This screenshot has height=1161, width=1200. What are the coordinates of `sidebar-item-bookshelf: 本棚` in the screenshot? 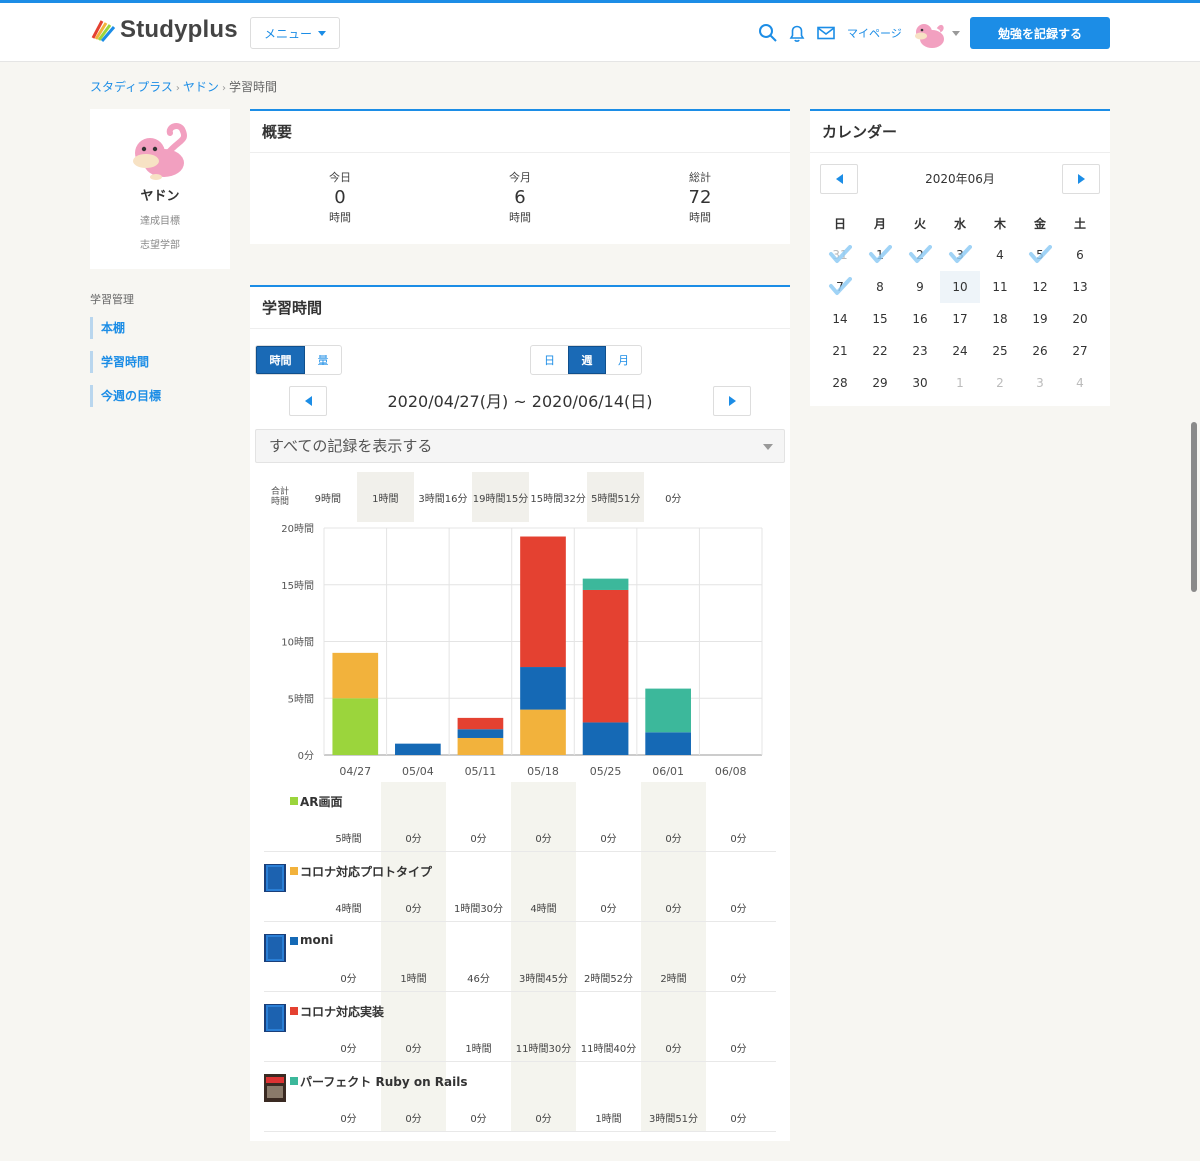 It's located at (107, 328).